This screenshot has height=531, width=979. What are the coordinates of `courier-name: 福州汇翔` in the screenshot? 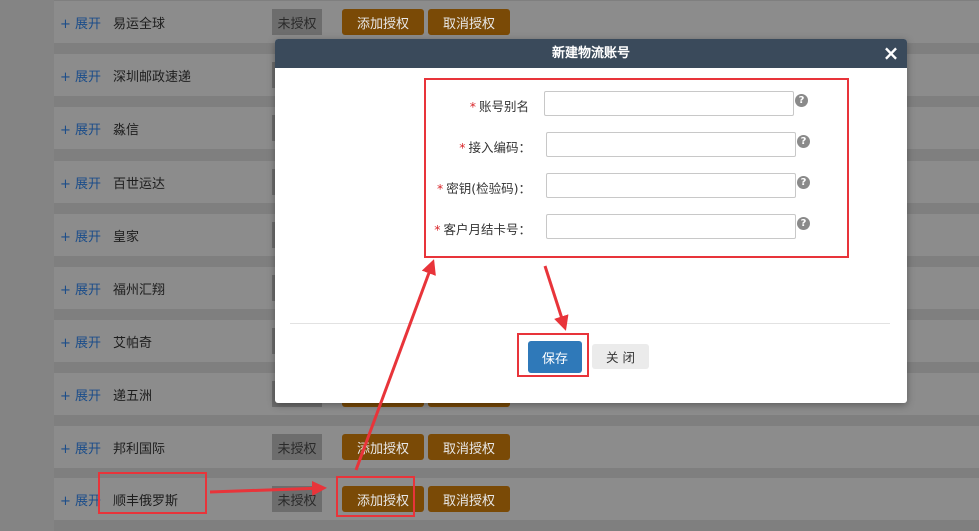 It's located at (139, 290).